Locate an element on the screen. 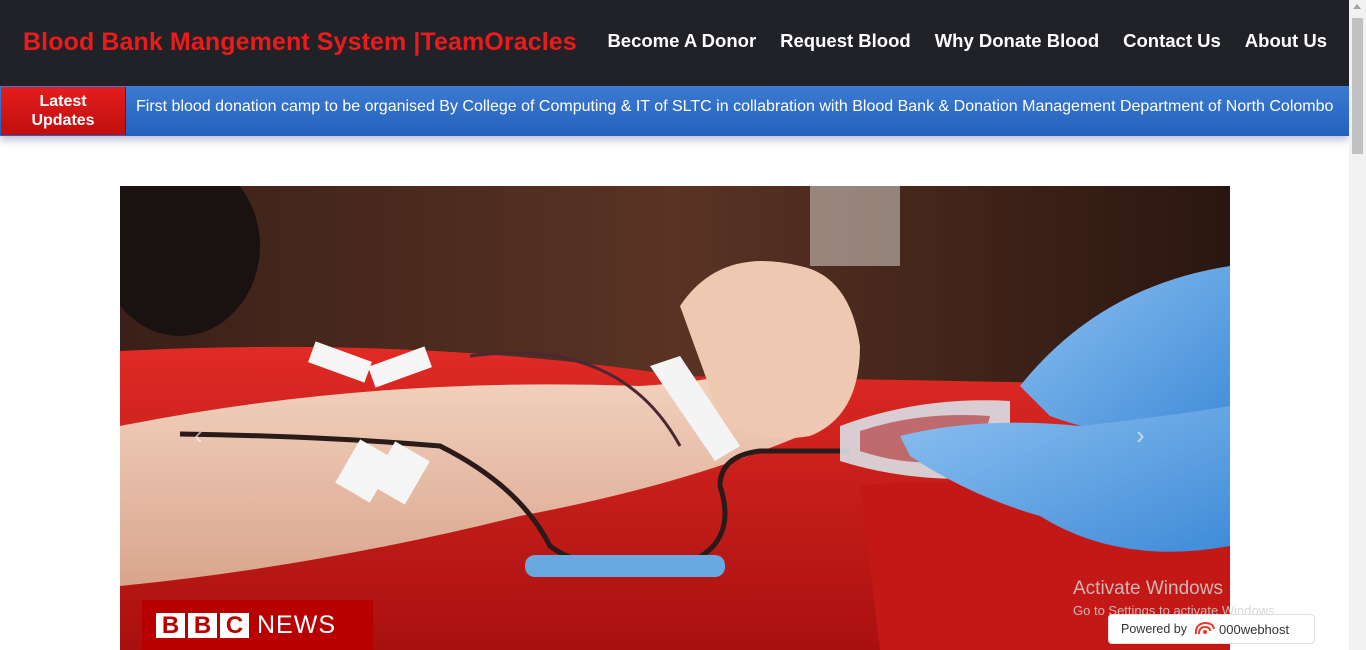  powered-by-text: Powered by is located at coordinates (1154, 629).